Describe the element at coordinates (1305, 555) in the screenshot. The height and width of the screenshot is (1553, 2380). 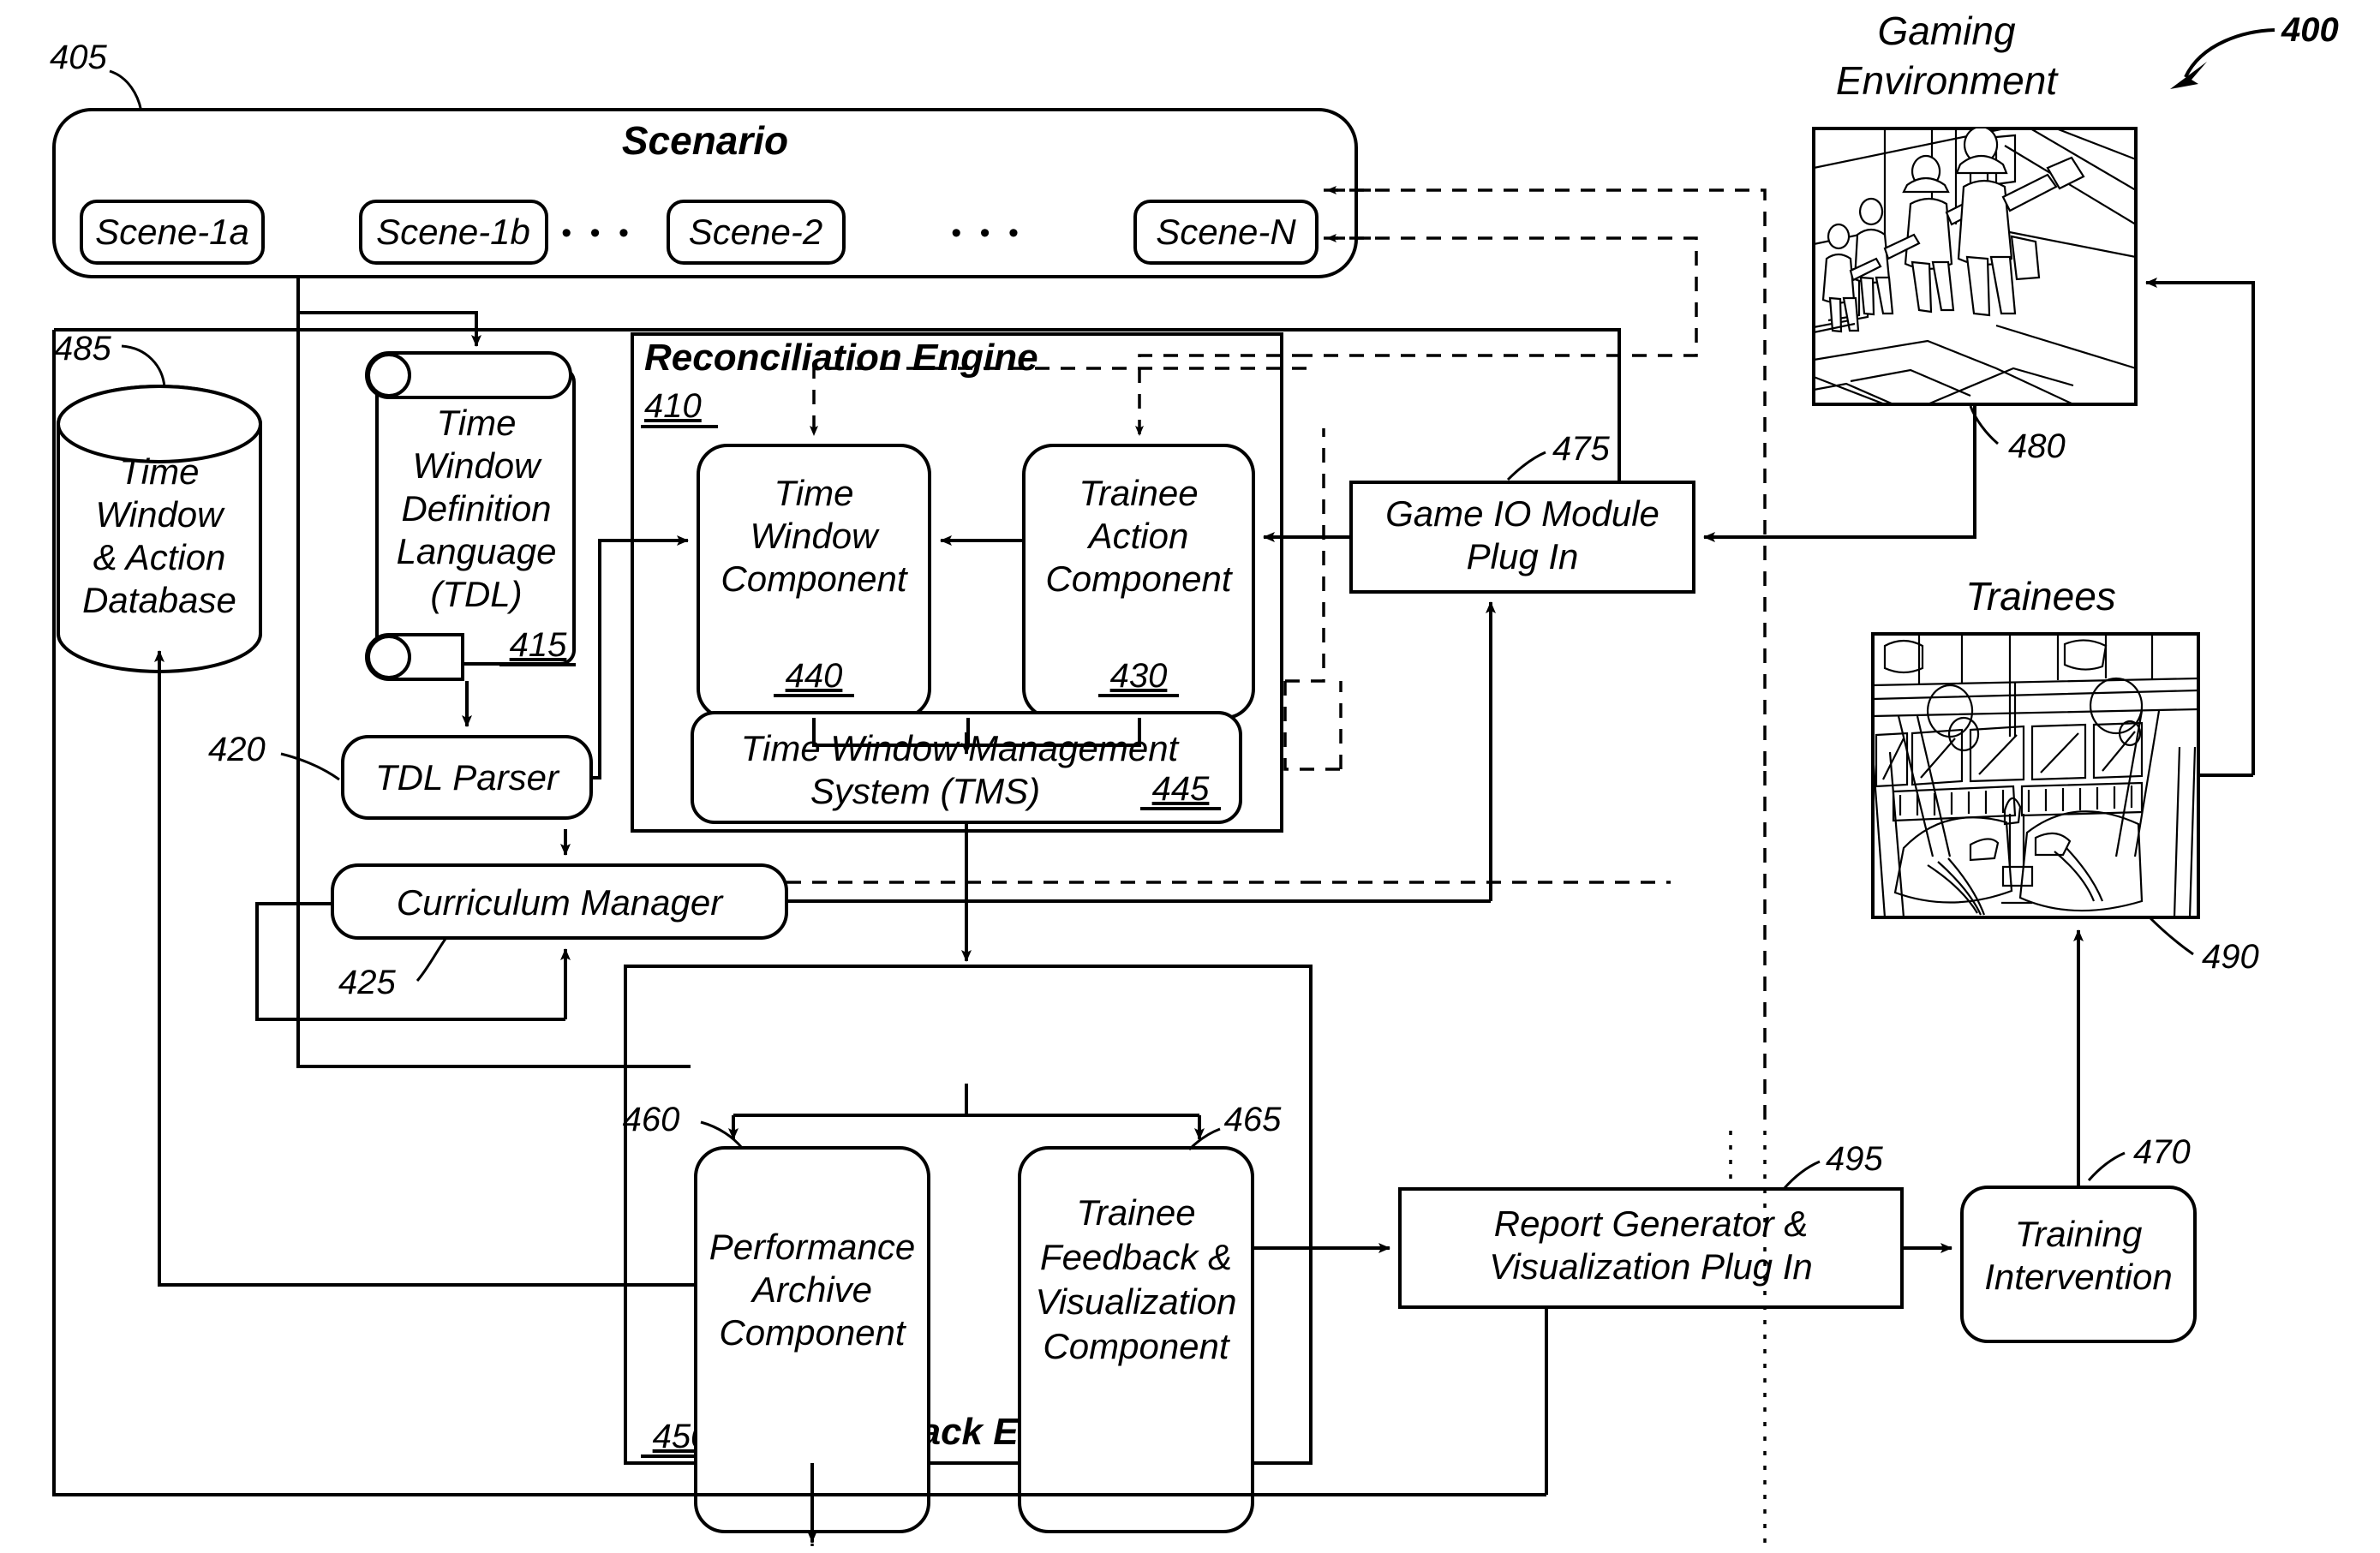
I see `conn-dashed-lower-left` at that location.